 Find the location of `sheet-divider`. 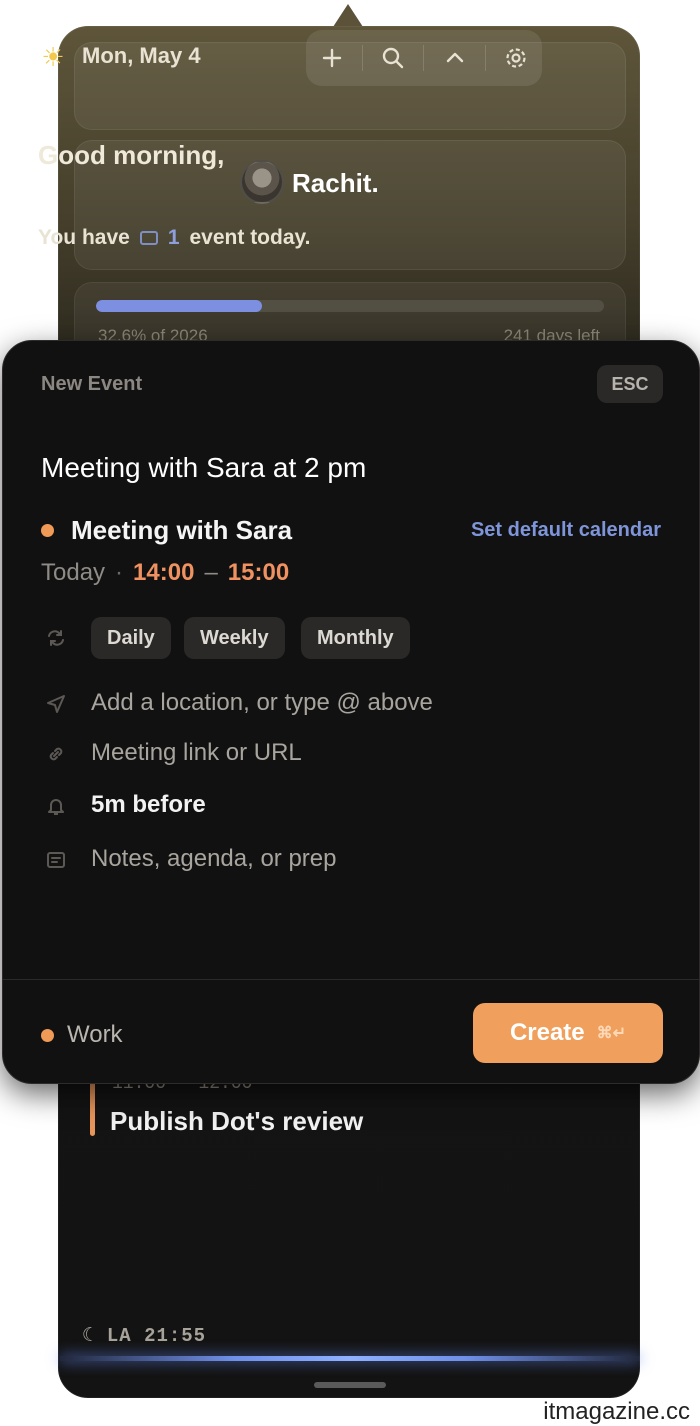

sheet-divider is located at coordinates (351, 979).